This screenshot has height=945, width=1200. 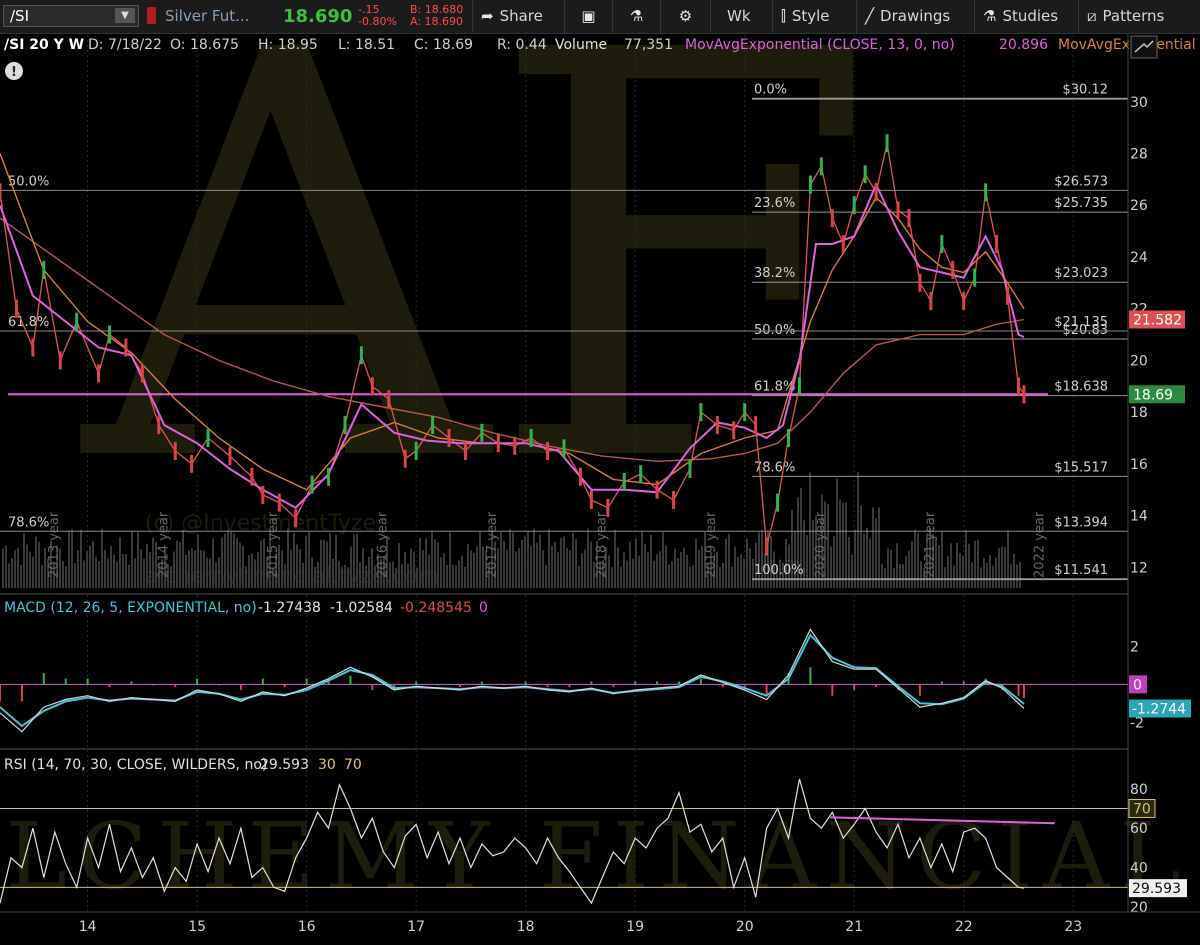 I want to click on fib-price-label: $11.541, so click(x=1081, y=570).